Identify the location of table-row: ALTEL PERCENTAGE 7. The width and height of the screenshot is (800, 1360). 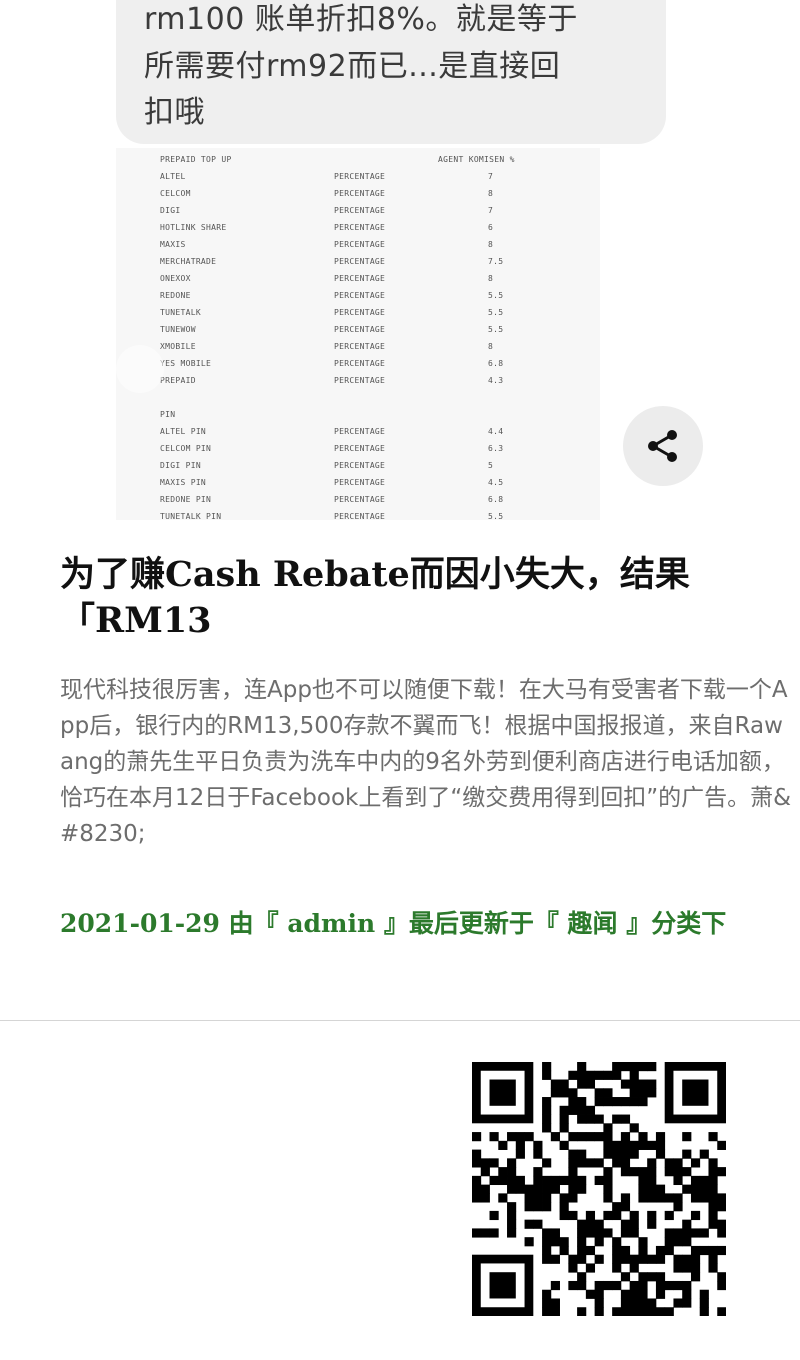
(358, 177).